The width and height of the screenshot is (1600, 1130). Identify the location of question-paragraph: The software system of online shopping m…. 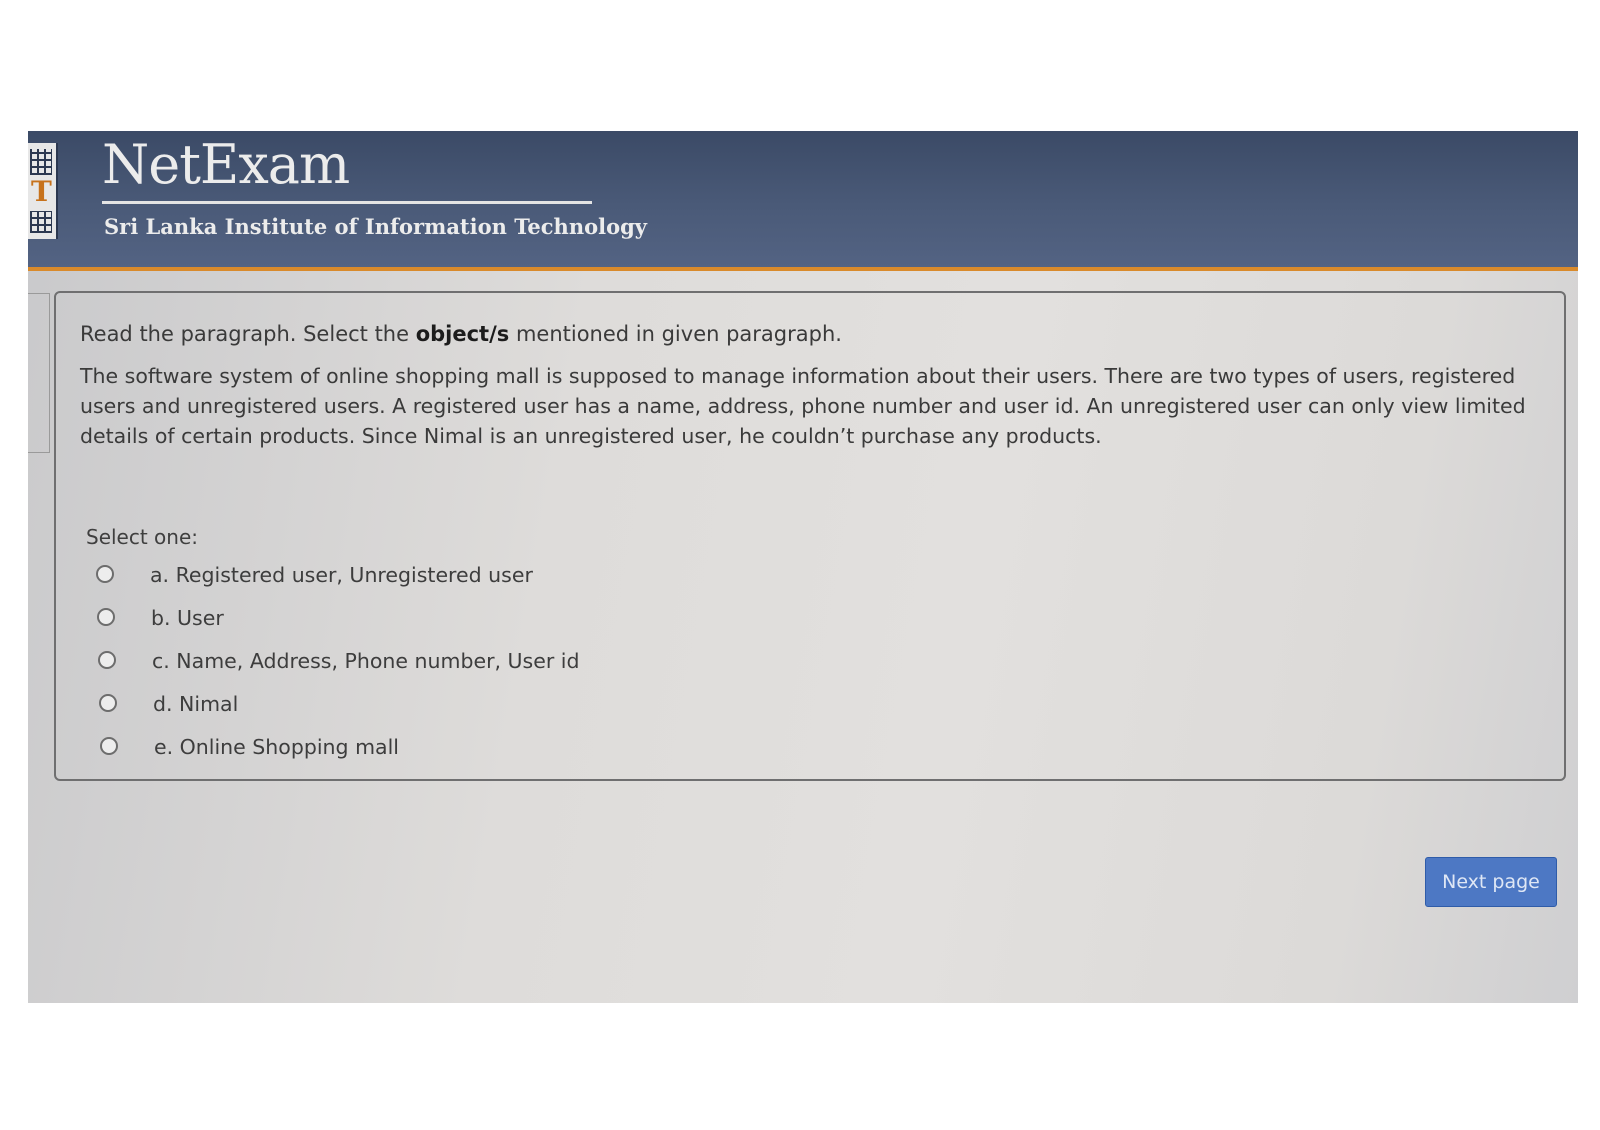
(803, 406).